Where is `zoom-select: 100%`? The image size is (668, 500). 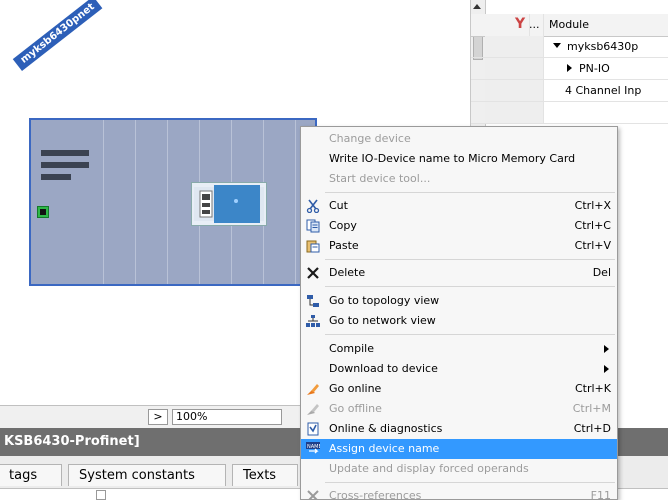 zoom-select: 100% is located at coordinates (227, 417).